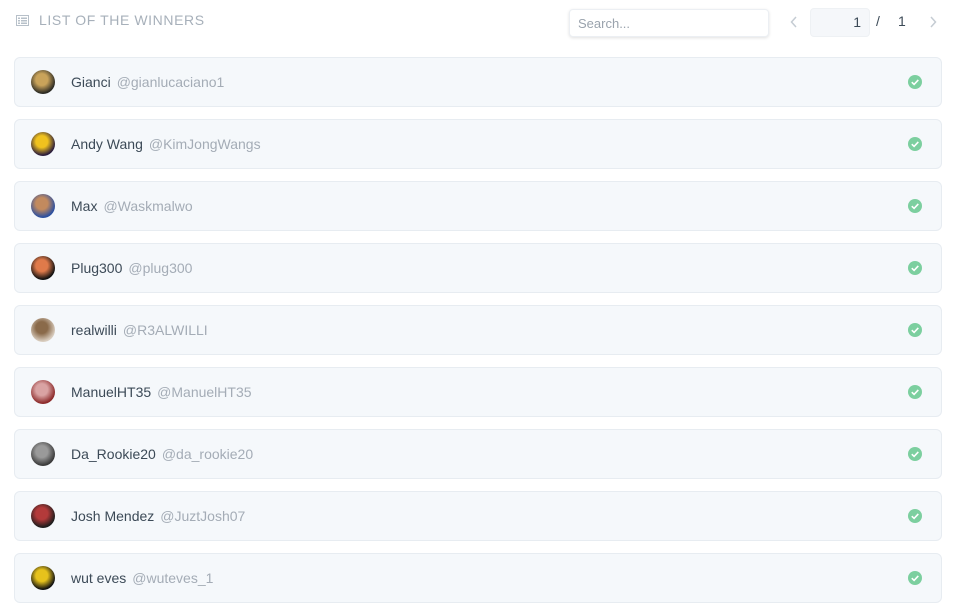 The image size is (953, 616). What do you see at coordinates (478, 82) in the screenshot?
I see `list-item: Gianci @gianlucaciano1` at bounding box center [478, 82].